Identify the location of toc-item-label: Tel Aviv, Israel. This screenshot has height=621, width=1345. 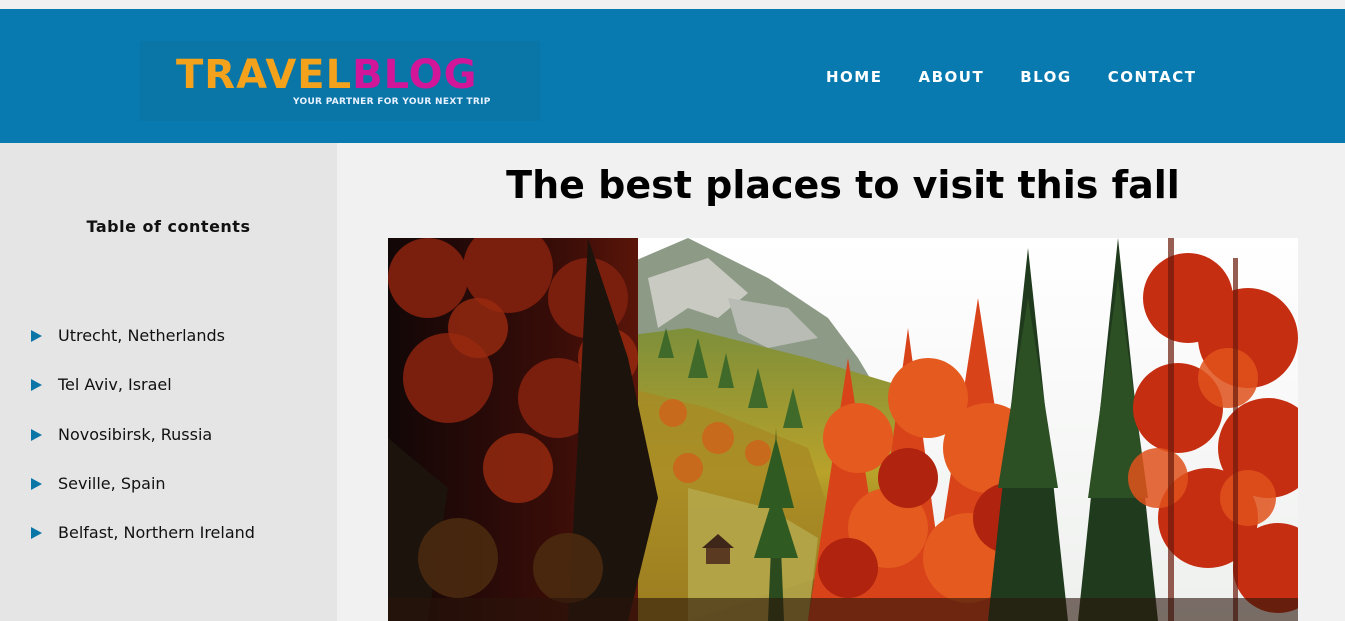
(115, 385).